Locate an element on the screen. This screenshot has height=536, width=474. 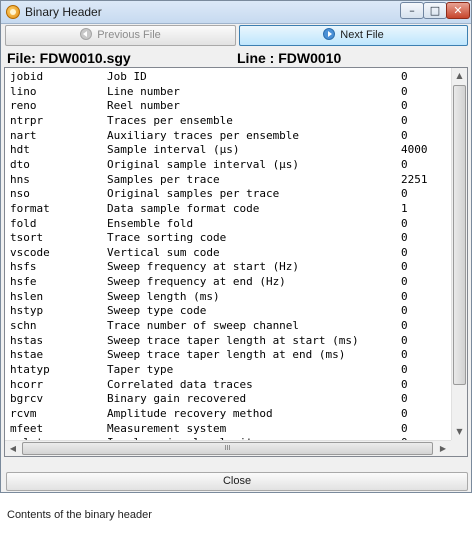
row-key: lino is located at coordinates (23, 91).